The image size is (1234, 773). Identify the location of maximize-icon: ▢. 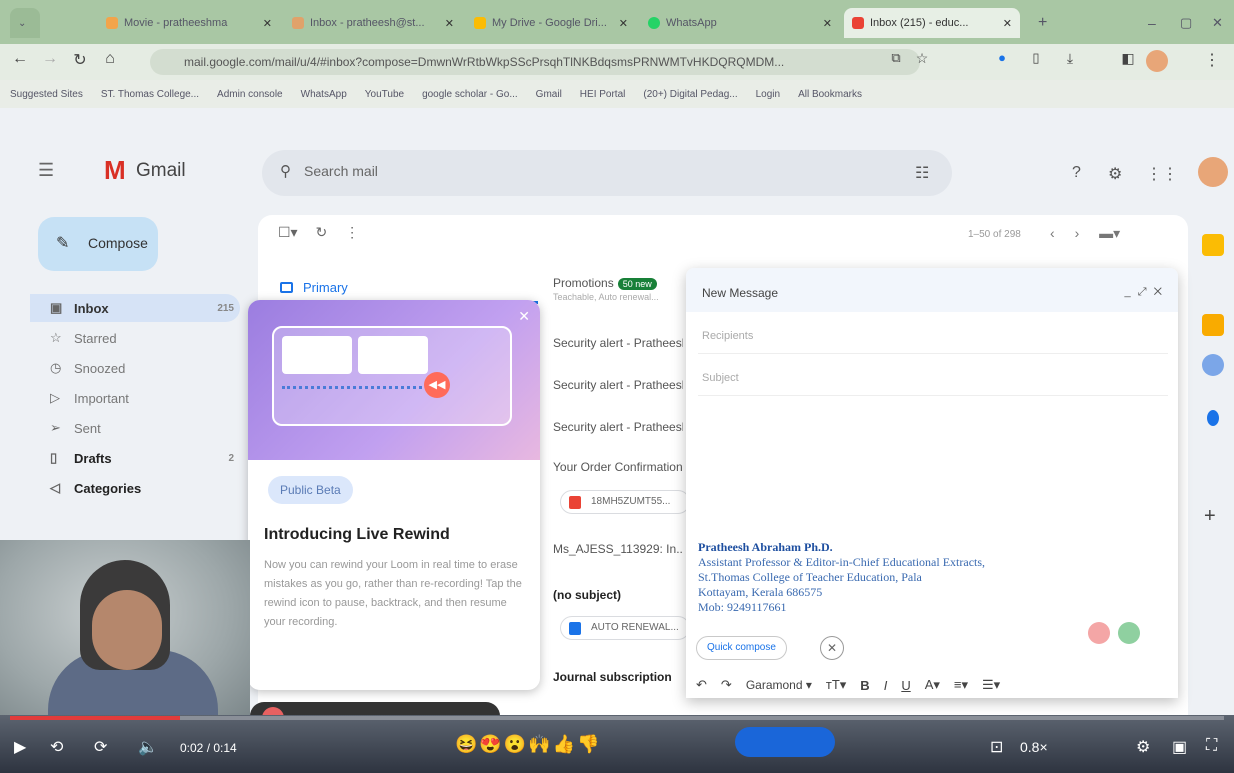
(1187, 23).